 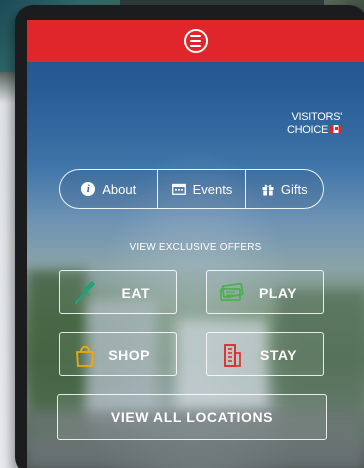 I want to click on logo-line-2: CHOICE, so click(x=307, y=130).